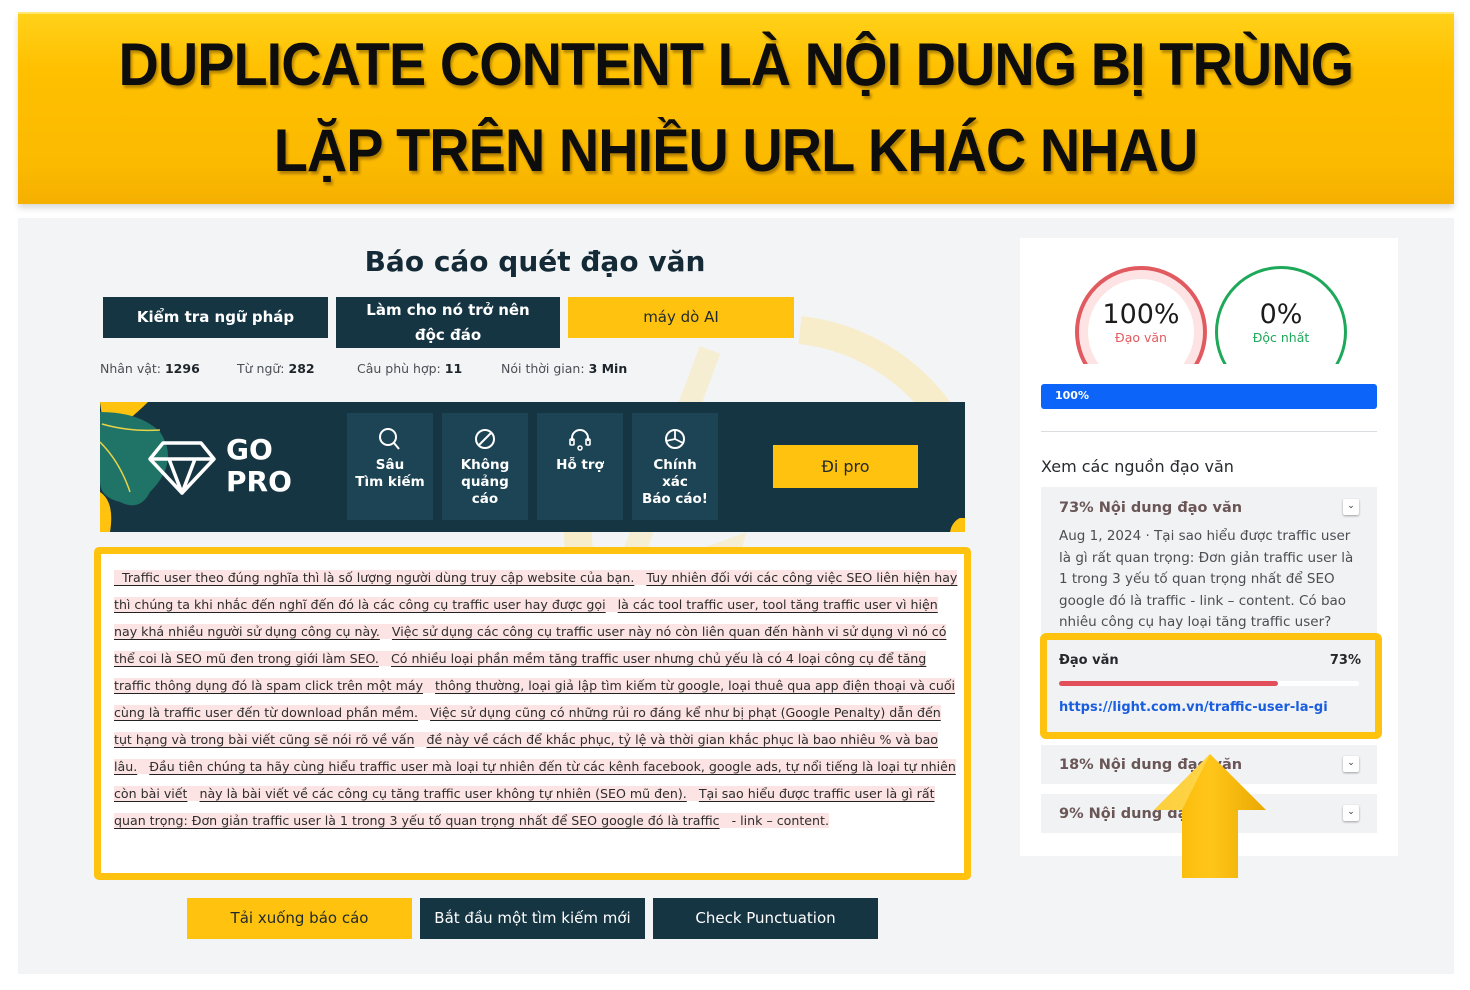 The image size is (1470, 990). I want to click on feature-label: Hỗ trợ, so click(580, 465).